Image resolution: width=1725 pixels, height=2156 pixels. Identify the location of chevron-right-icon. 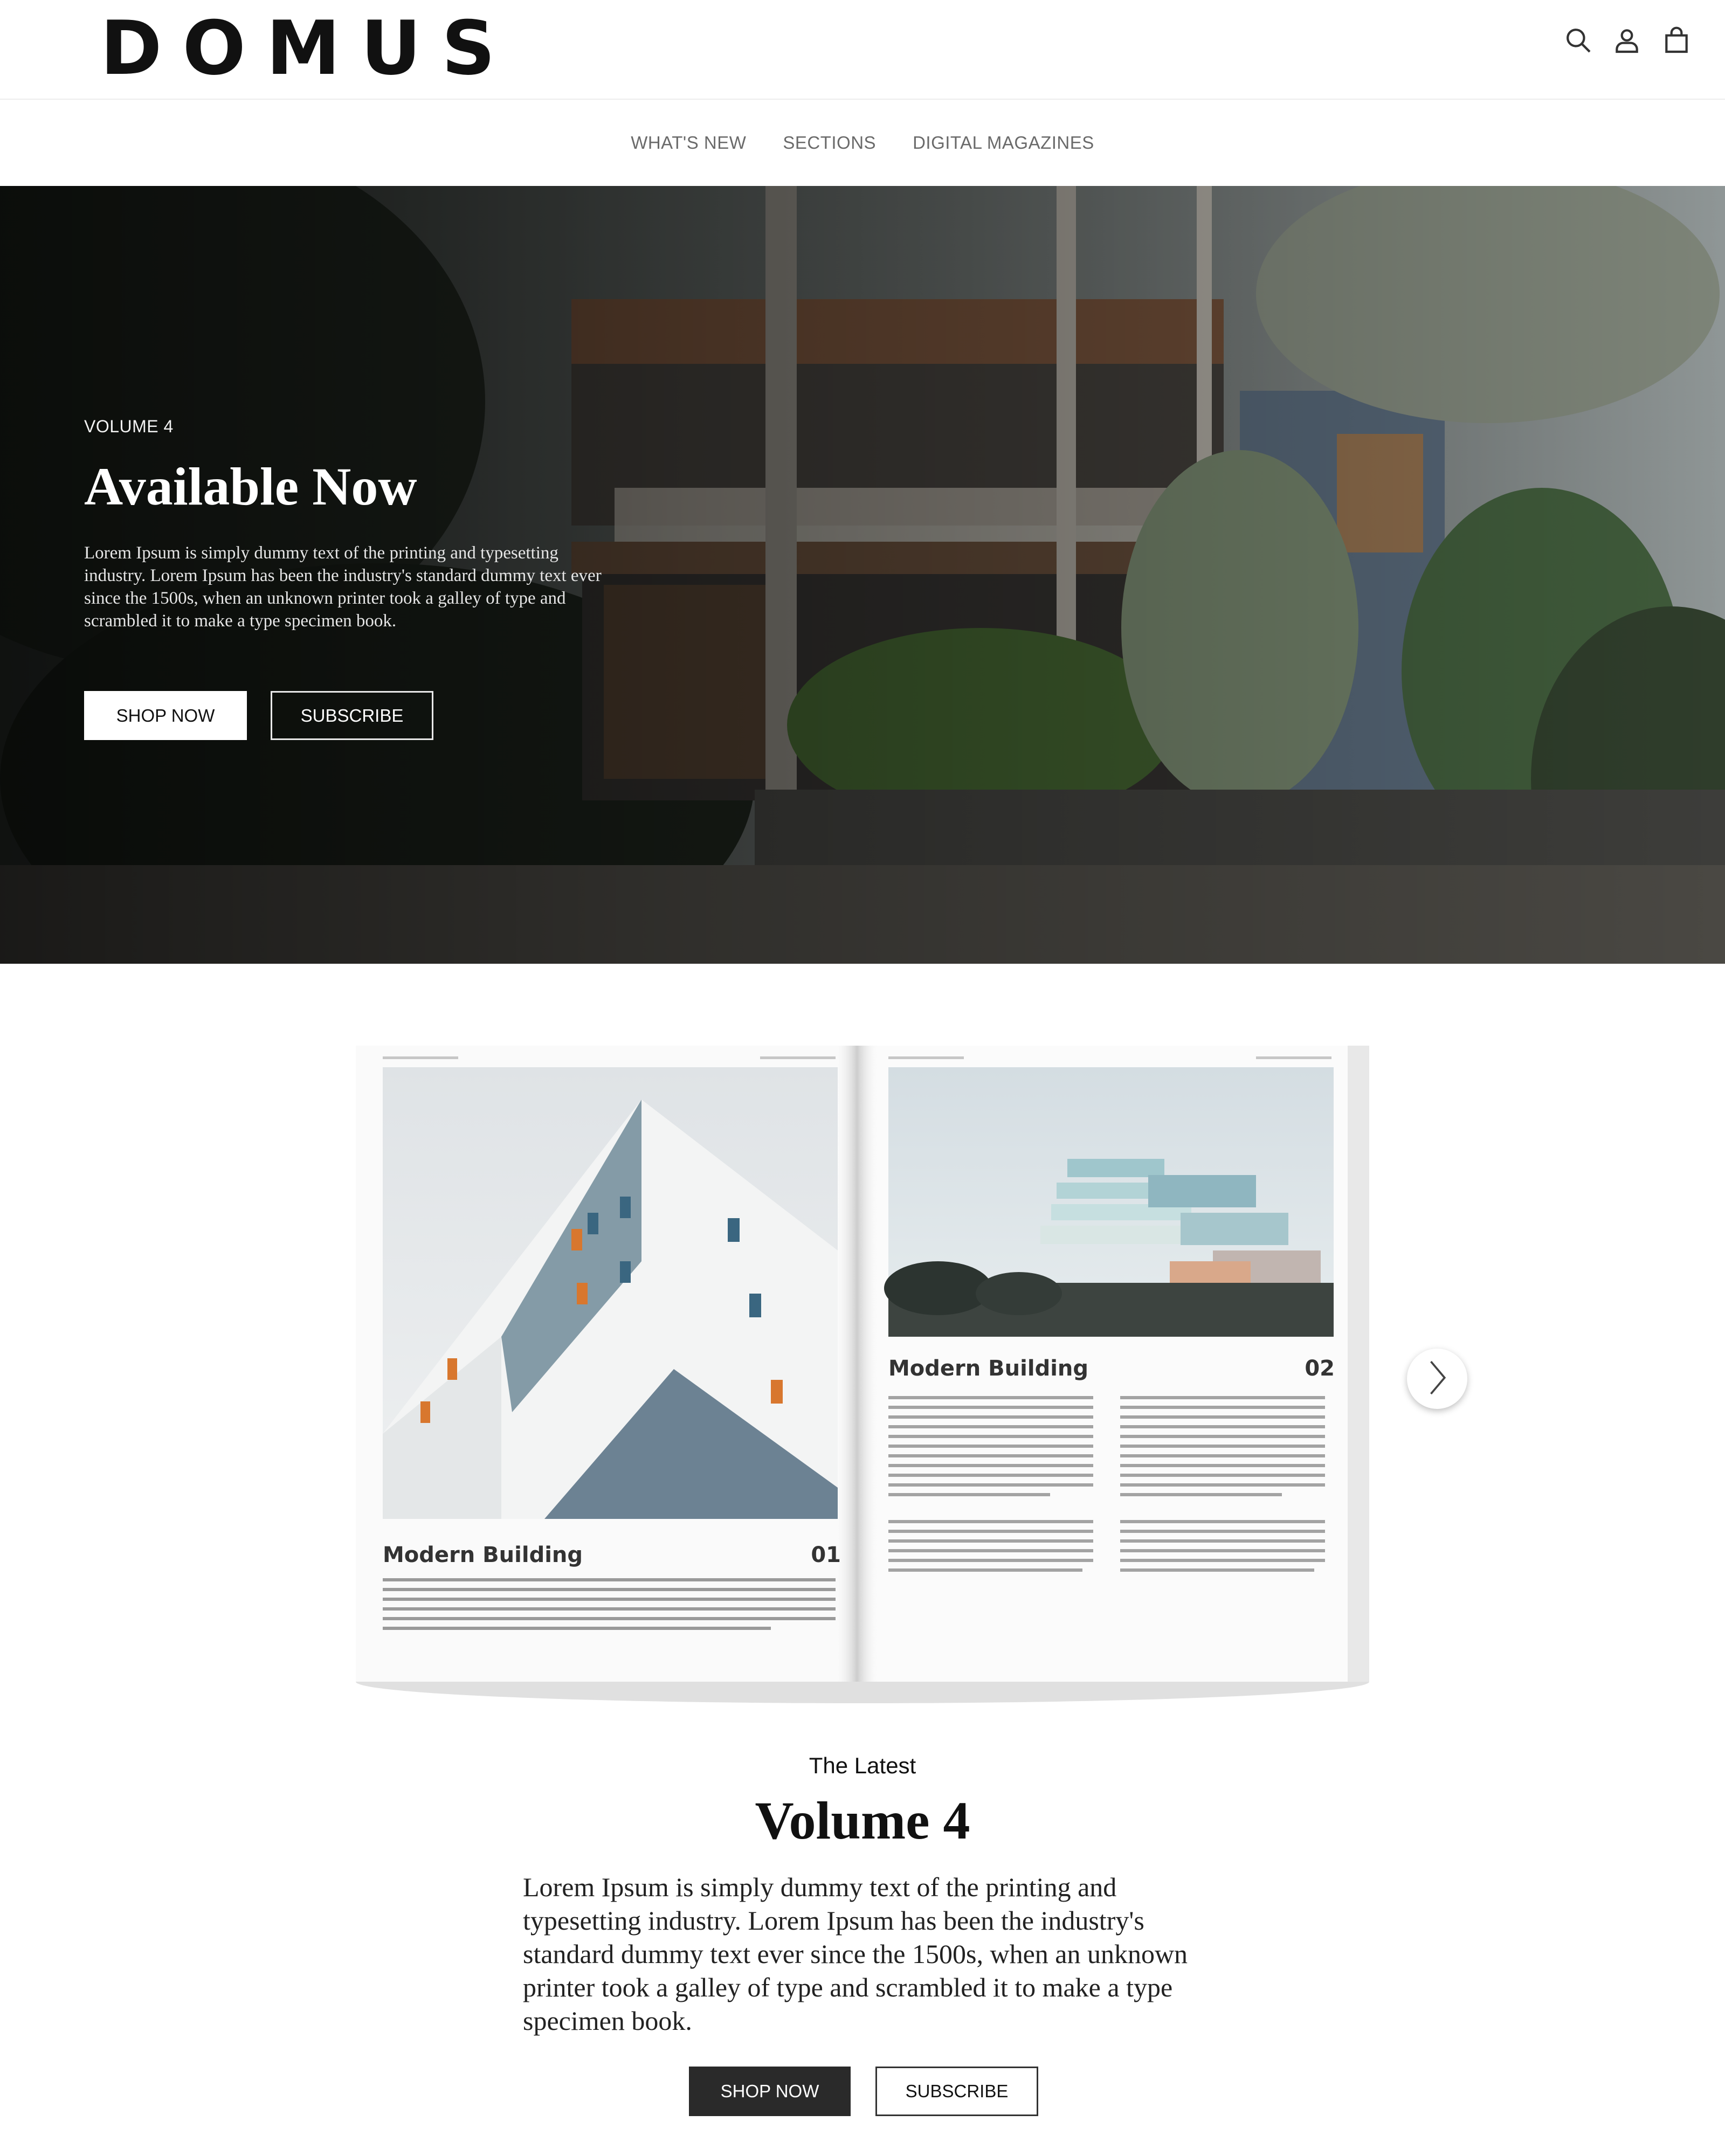
(1437, 1379).